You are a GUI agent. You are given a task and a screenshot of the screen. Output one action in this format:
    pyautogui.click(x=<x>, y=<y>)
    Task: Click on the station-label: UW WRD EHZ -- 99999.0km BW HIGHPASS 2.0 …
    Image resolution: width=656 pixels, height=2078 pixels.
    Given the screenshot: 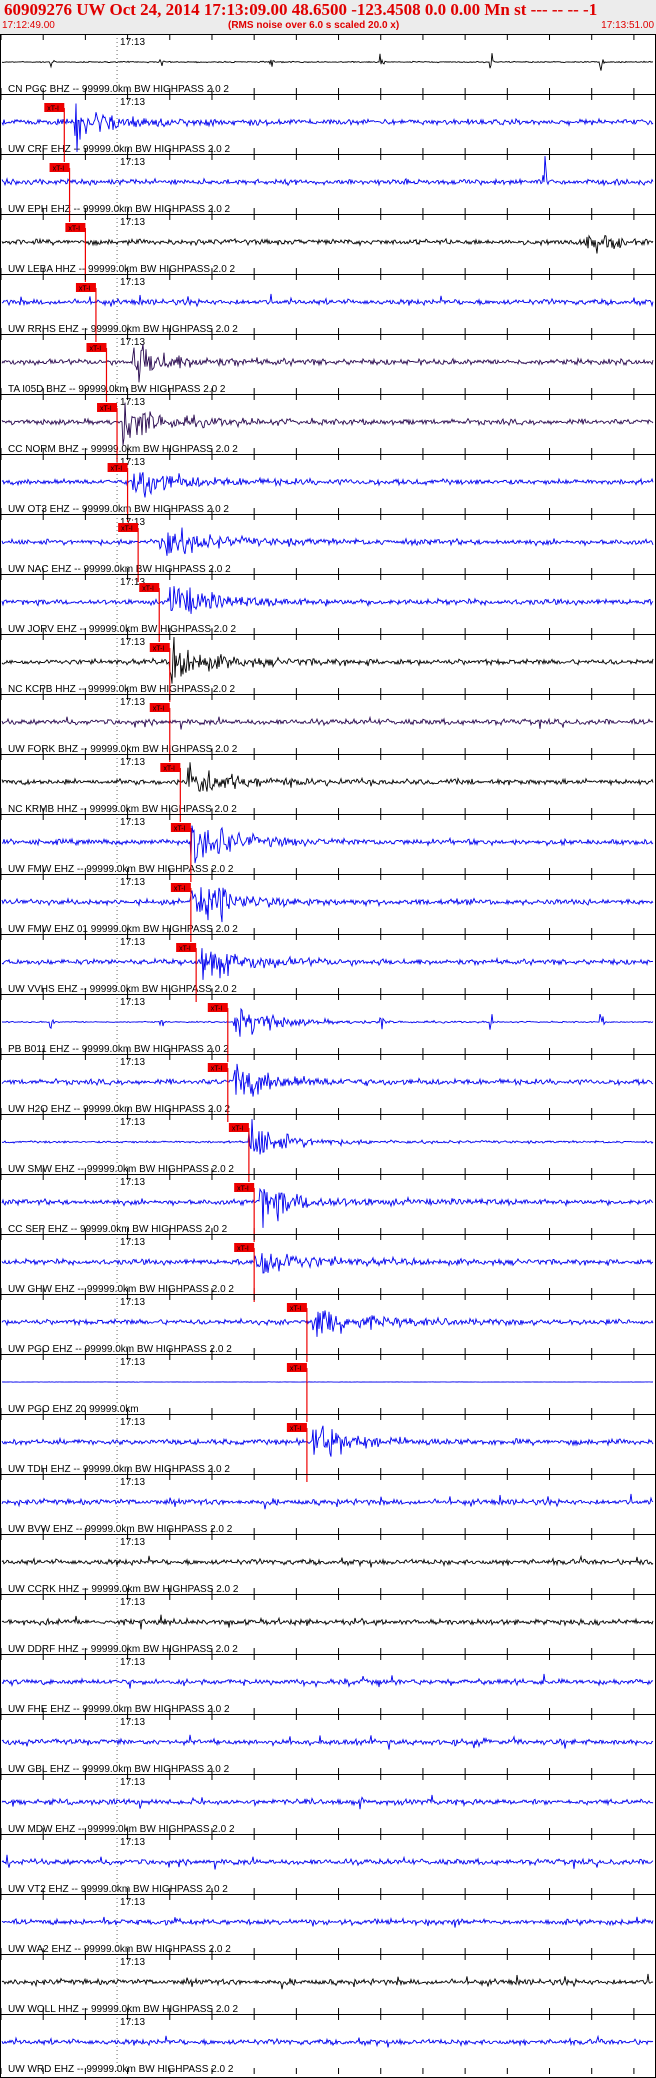 What is the action you would take?
    pyautogui.click(x=121, y=2069)
    